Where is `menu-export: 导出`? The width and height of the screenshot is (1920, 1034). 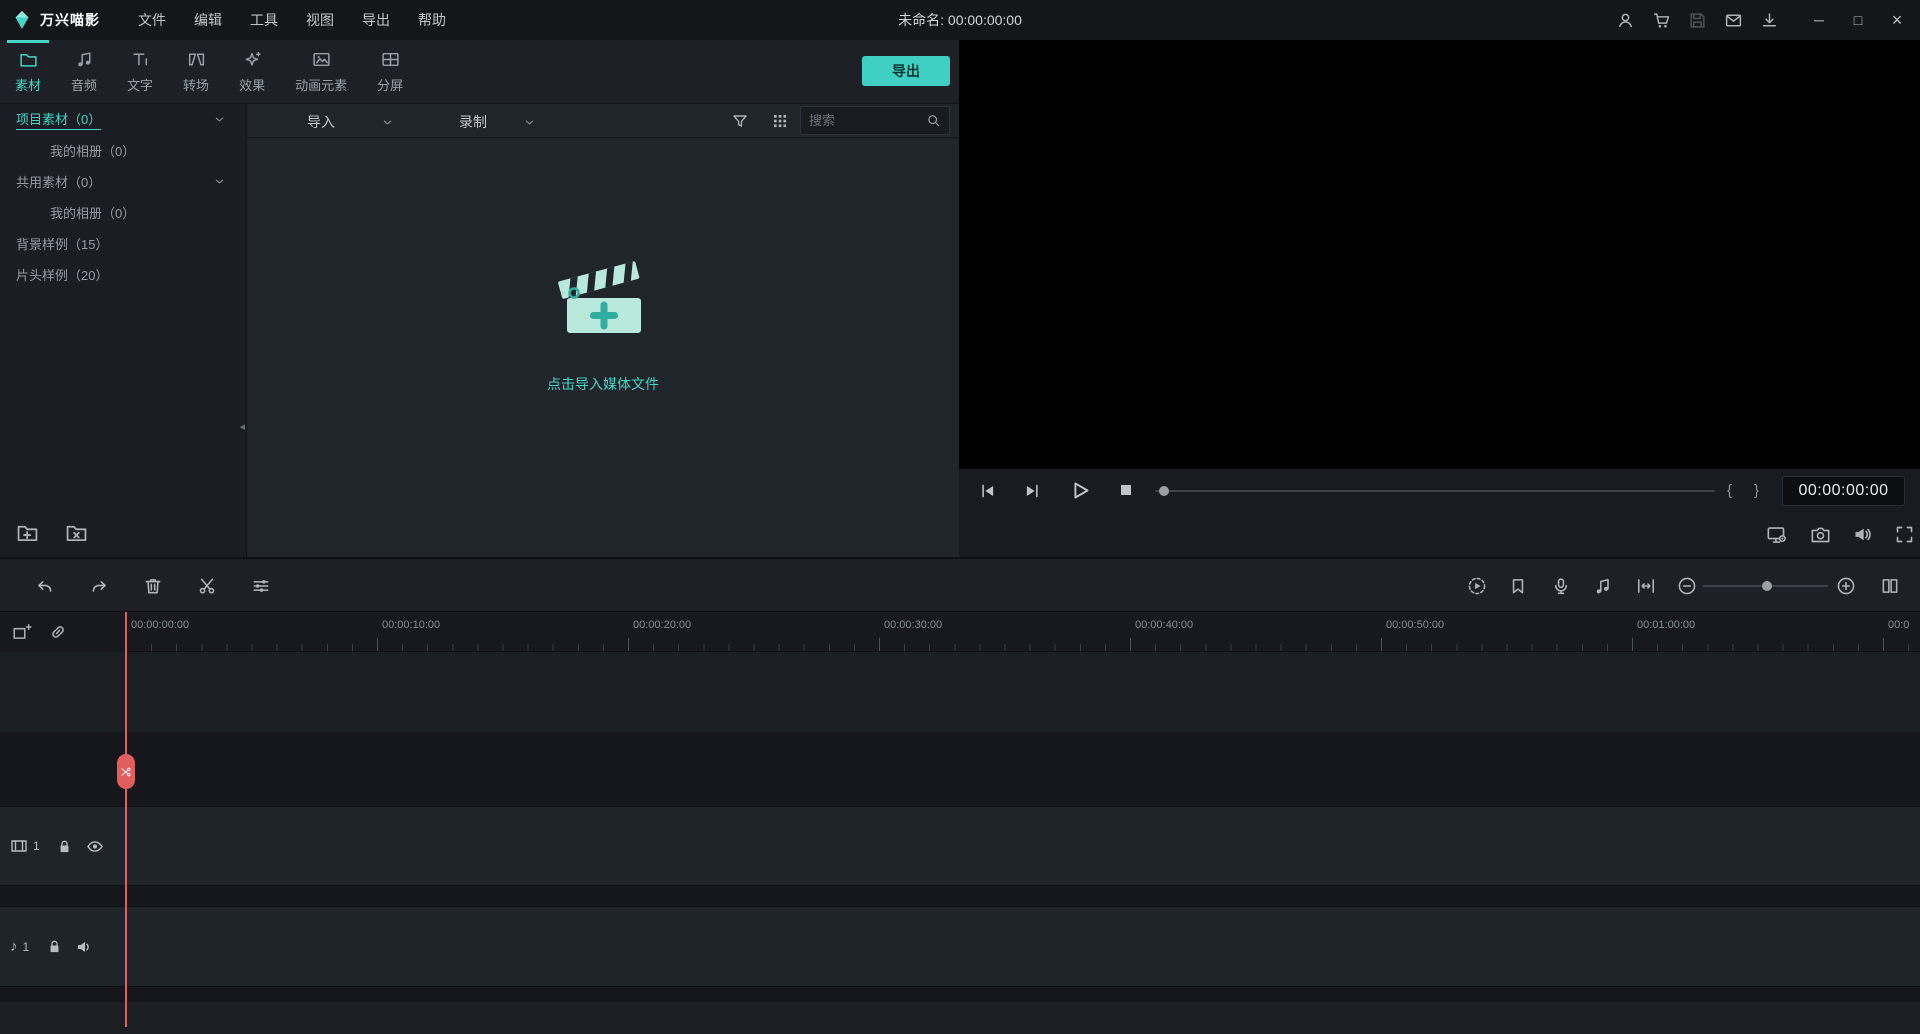 menu-export: 导出 is located at coordinates (376, 20).